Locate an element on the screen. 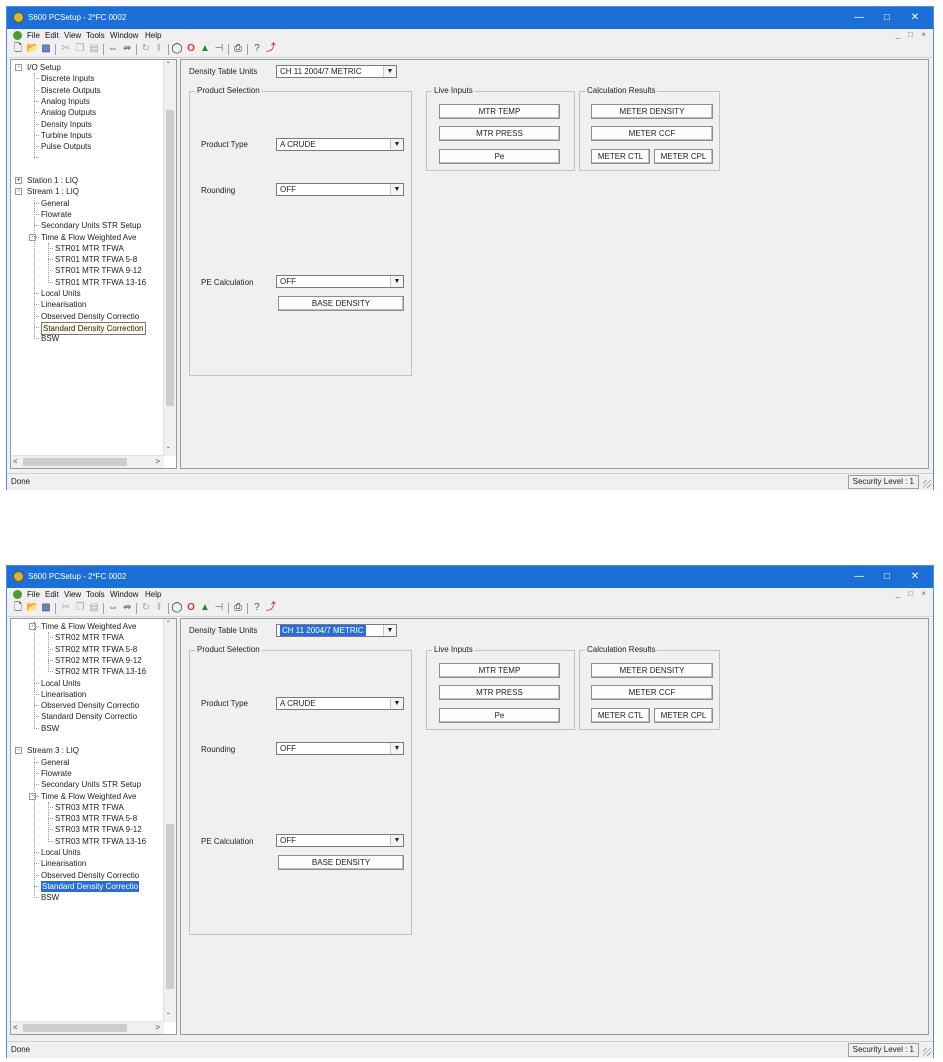 This screenshot has width=943, height=1062. tree-item: Discrete Inputs is located at coordinates (67, 78).